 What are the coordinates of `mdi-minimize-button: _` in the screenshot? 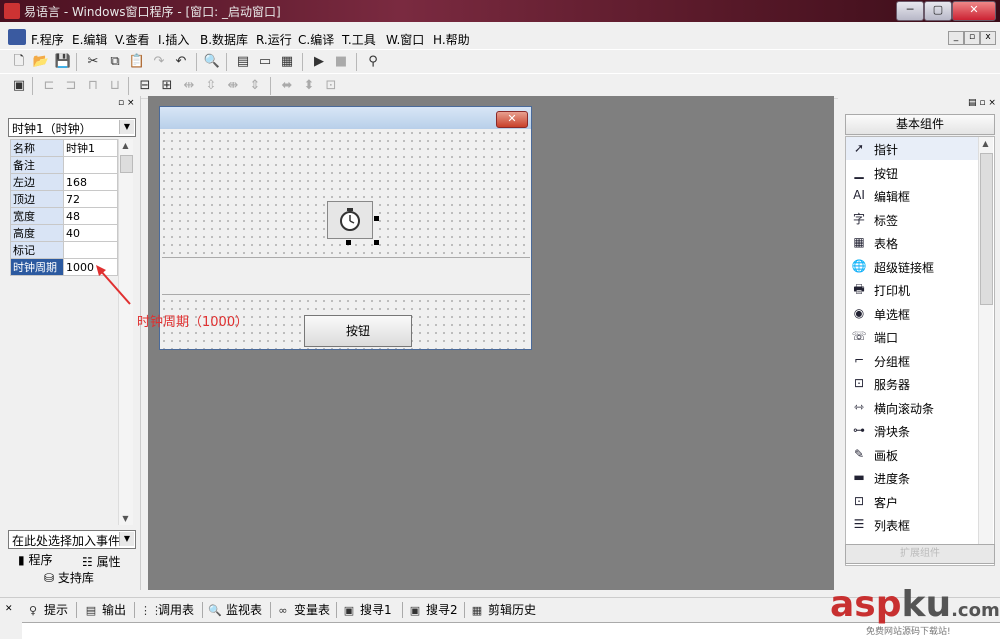 It's located at (956, 38).